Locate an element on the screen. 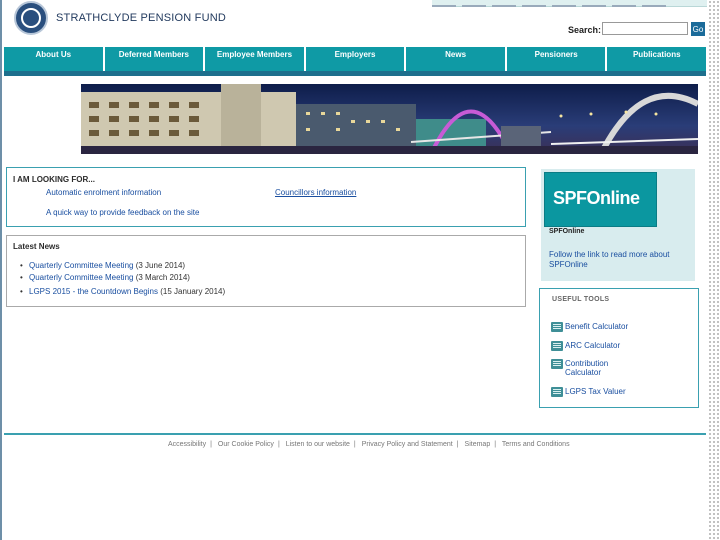  tool-contribution-calculator: Contribution Calculator is located at coordinates (593, 368).